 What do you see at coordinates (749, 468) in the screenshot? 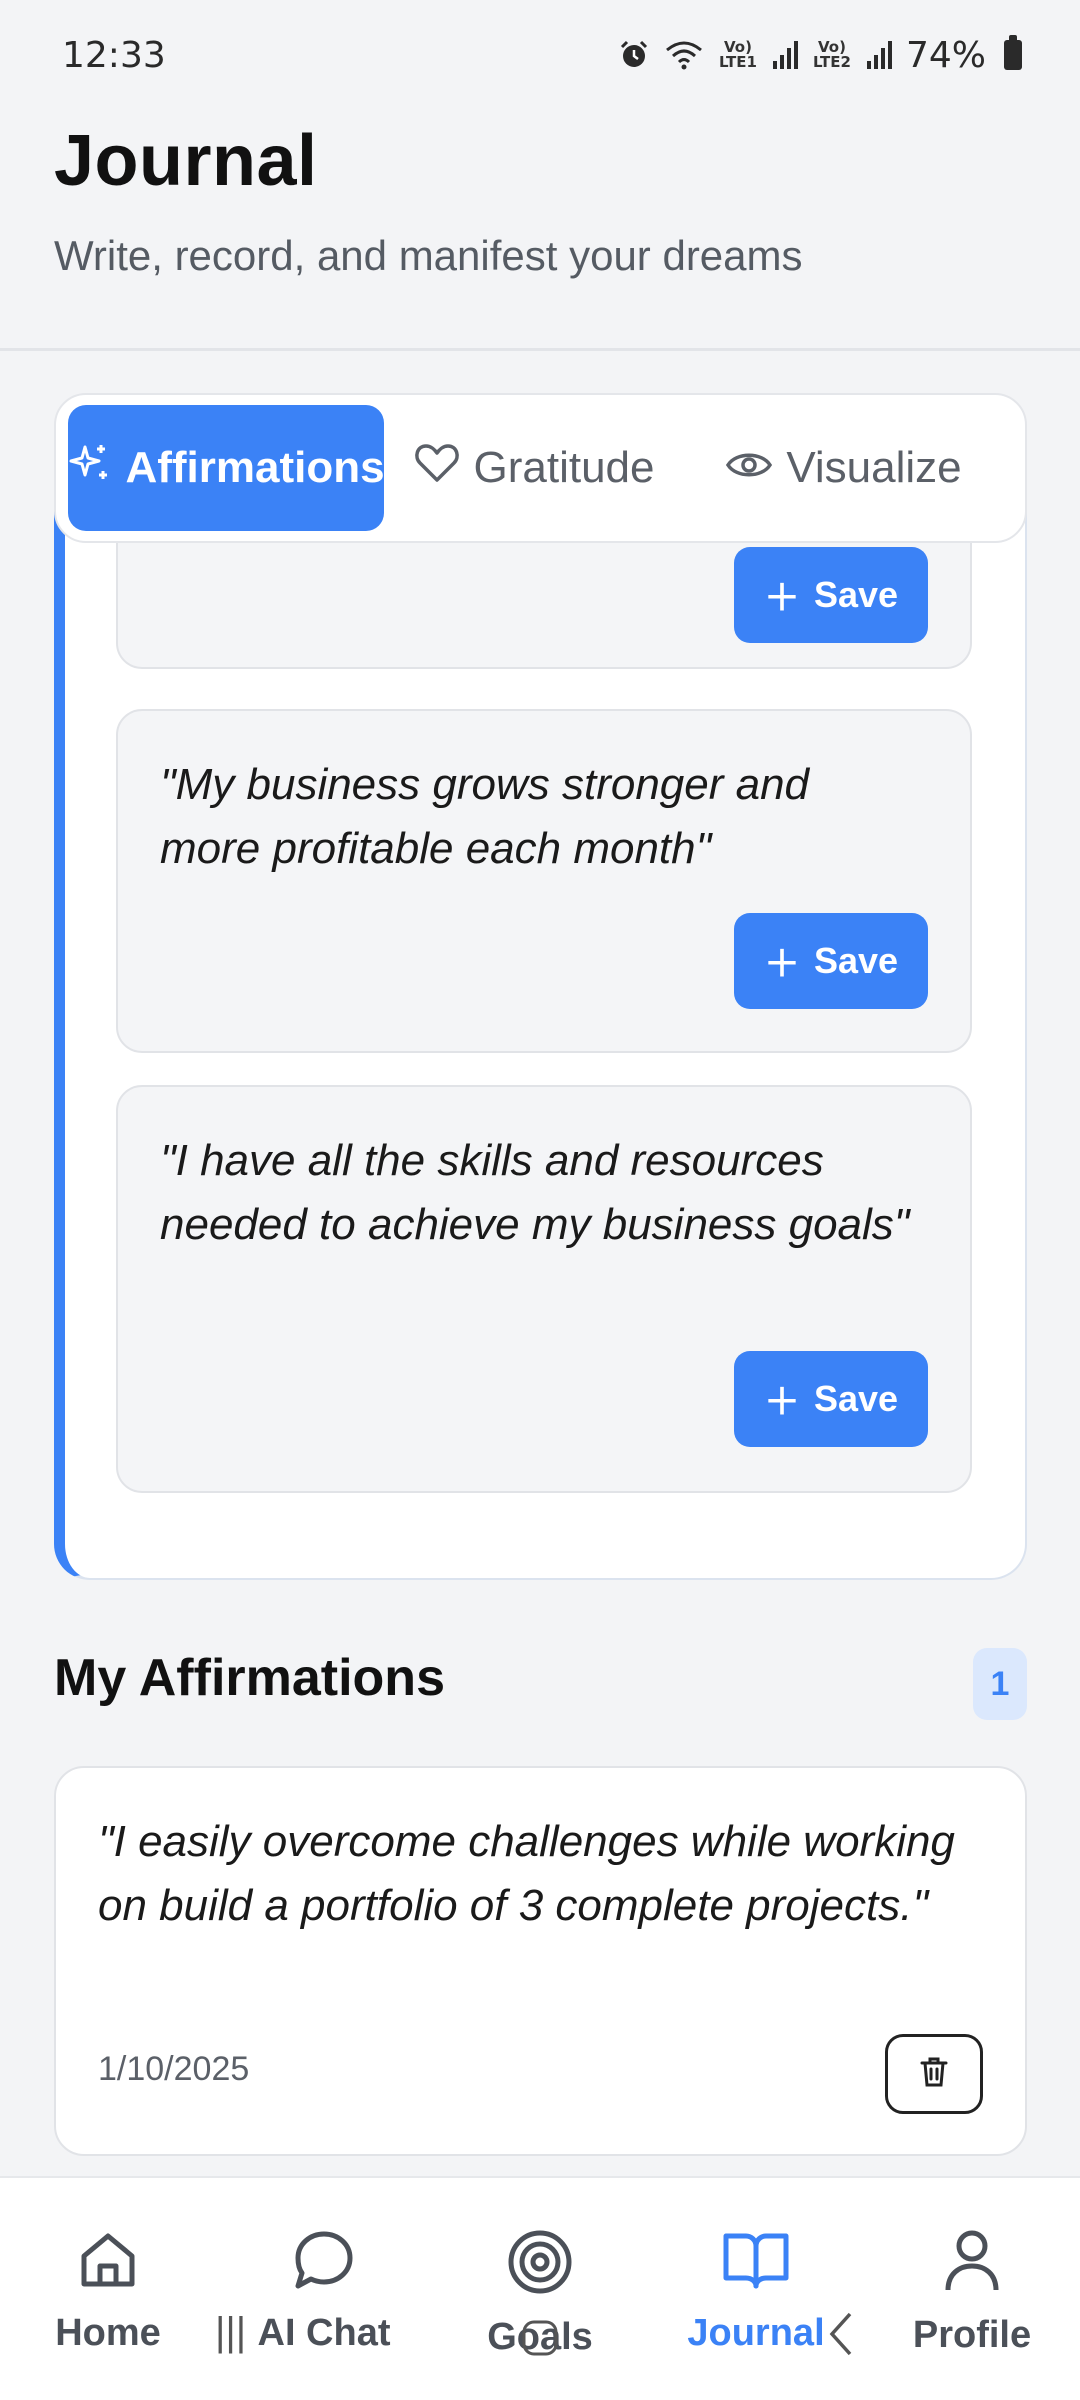
I see `eye-icon` at bounding box center [749, 468].